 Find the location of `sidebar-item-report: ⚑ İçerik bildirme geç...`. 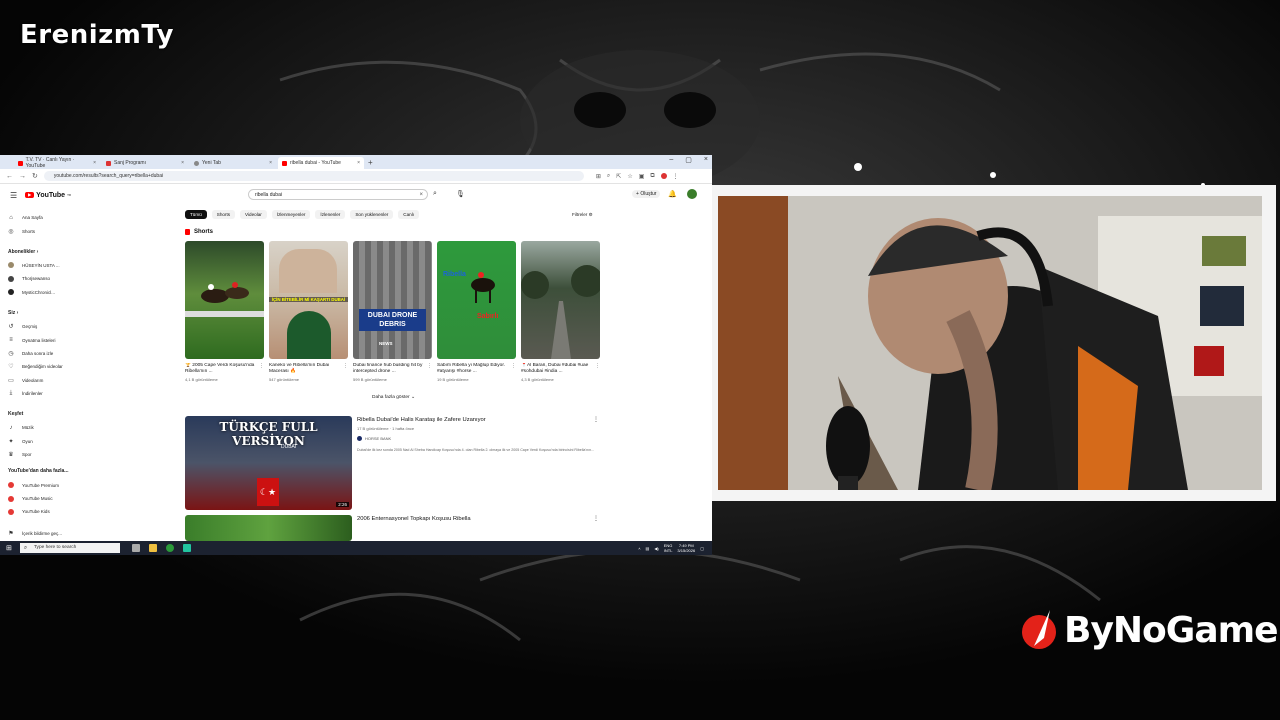

sidebar-item-report: ⚑ İçerik bildirme geç... is located at coordinates (43, 533).